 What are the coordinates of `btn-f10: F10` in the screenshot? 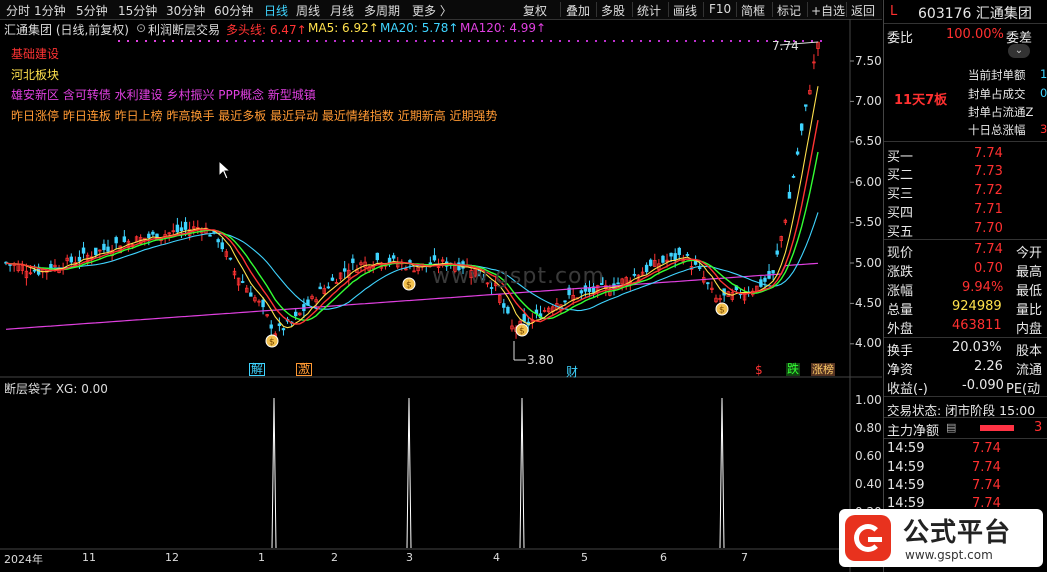 It's located at (720, 9).